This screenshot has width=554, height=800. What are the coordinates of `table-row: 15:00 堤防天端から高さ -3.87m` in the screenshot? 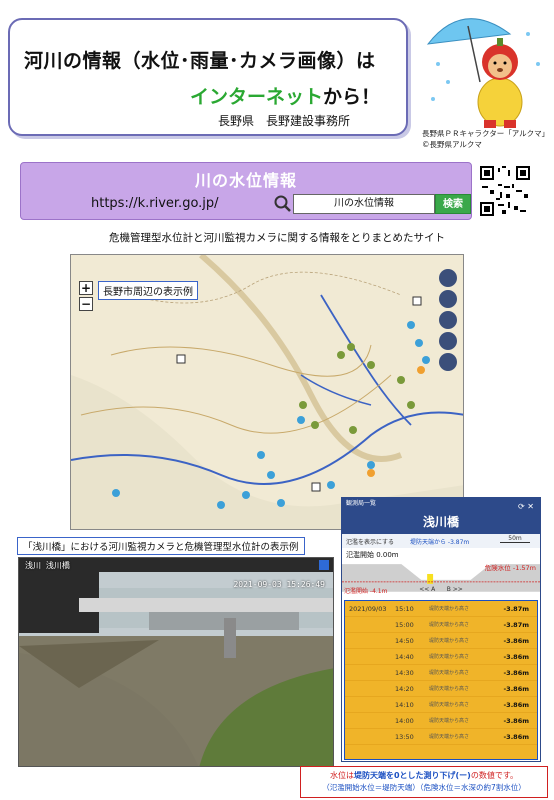 It's located at (441, 625).